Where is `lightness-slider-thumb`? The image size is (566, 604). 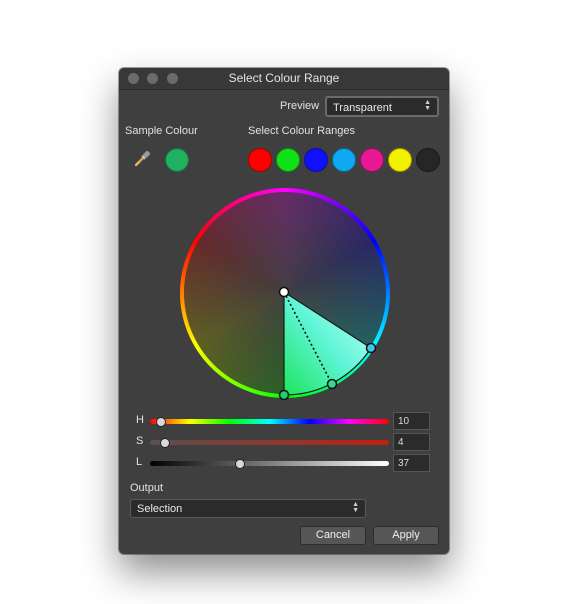 lightness-slider-thumb is located at coordinates (240, 464).